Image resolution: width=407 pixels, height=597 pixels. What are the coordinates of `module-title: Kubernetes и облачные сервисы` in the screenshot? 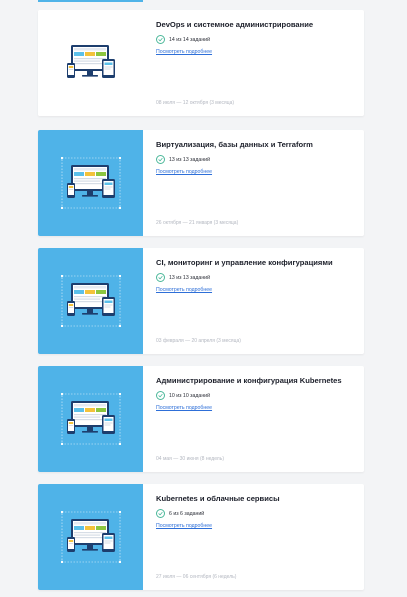 It's located at (218, 498).